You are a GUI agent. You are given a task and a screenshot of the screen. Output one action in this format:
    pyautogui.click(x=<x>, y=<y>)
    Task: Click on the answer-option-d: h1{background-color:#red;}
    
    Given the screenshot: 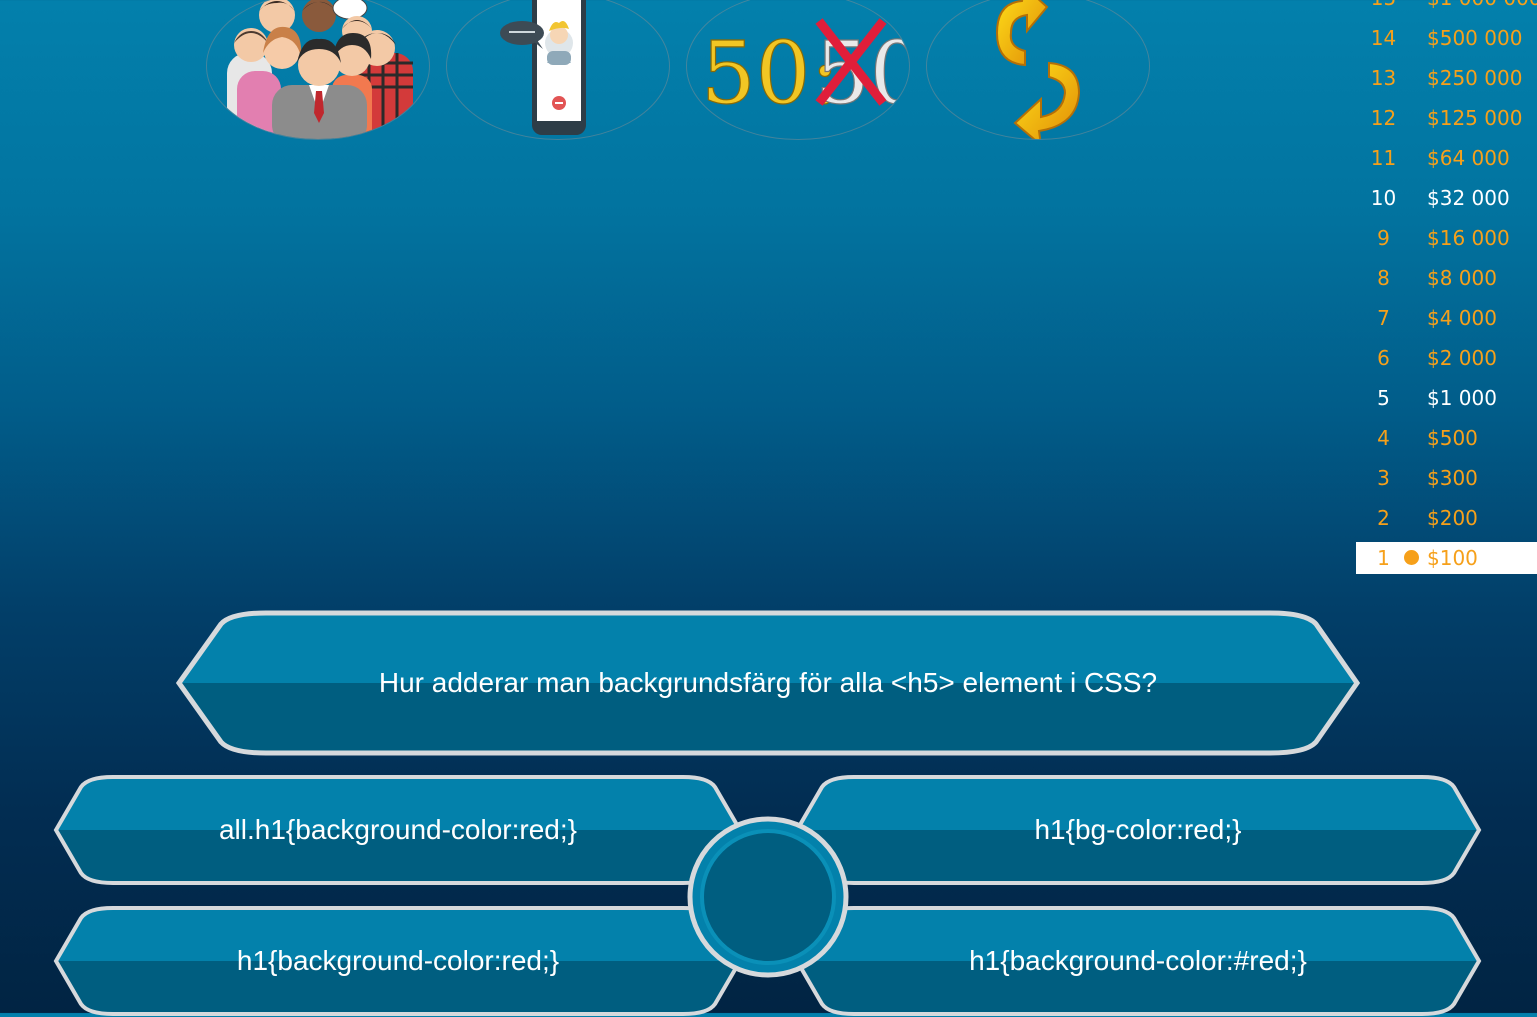 What is the action you would take?
    pyautogui.click(x=1138, y=961)
    